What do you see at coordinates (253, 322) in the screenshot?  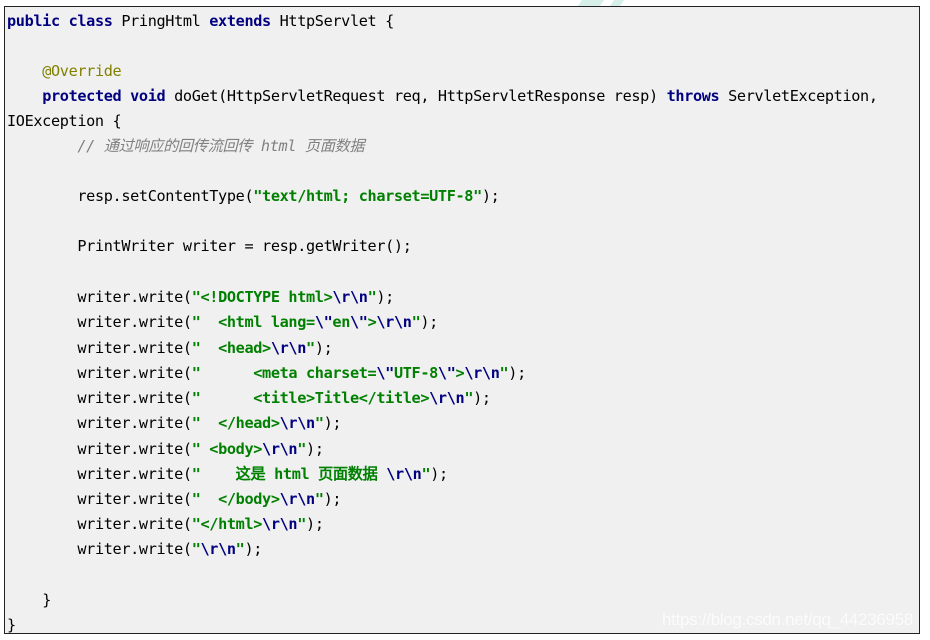 I see `string-literal: " <html lang=` at bounding box center [253, 322].